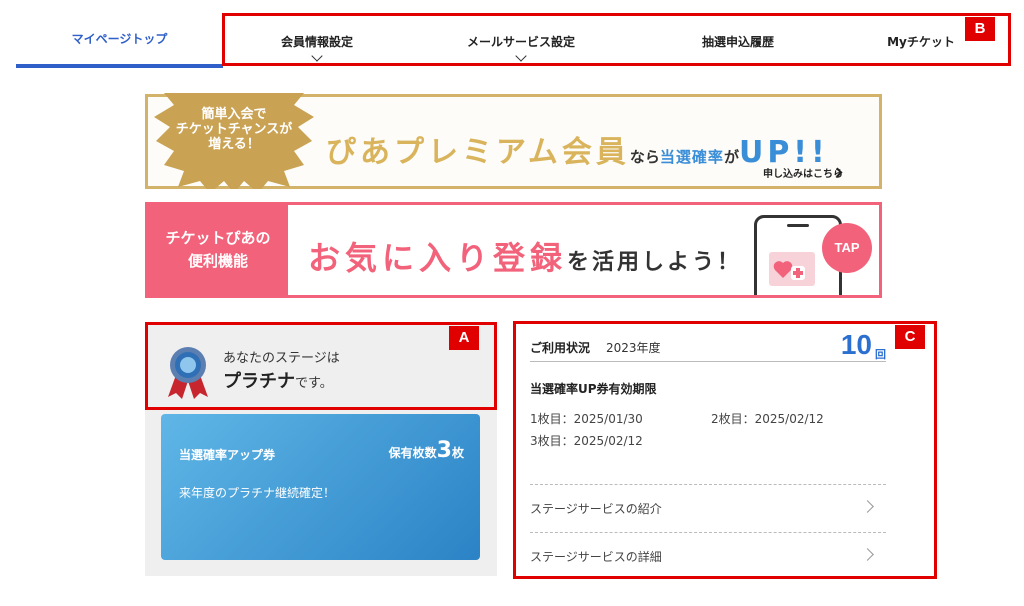 Image resolution: width=1024 pixels, height=606 pixels. Describe the element at coordinates (980, 29) in the screenshot. I see `annotation-tag-b: B` at that location.